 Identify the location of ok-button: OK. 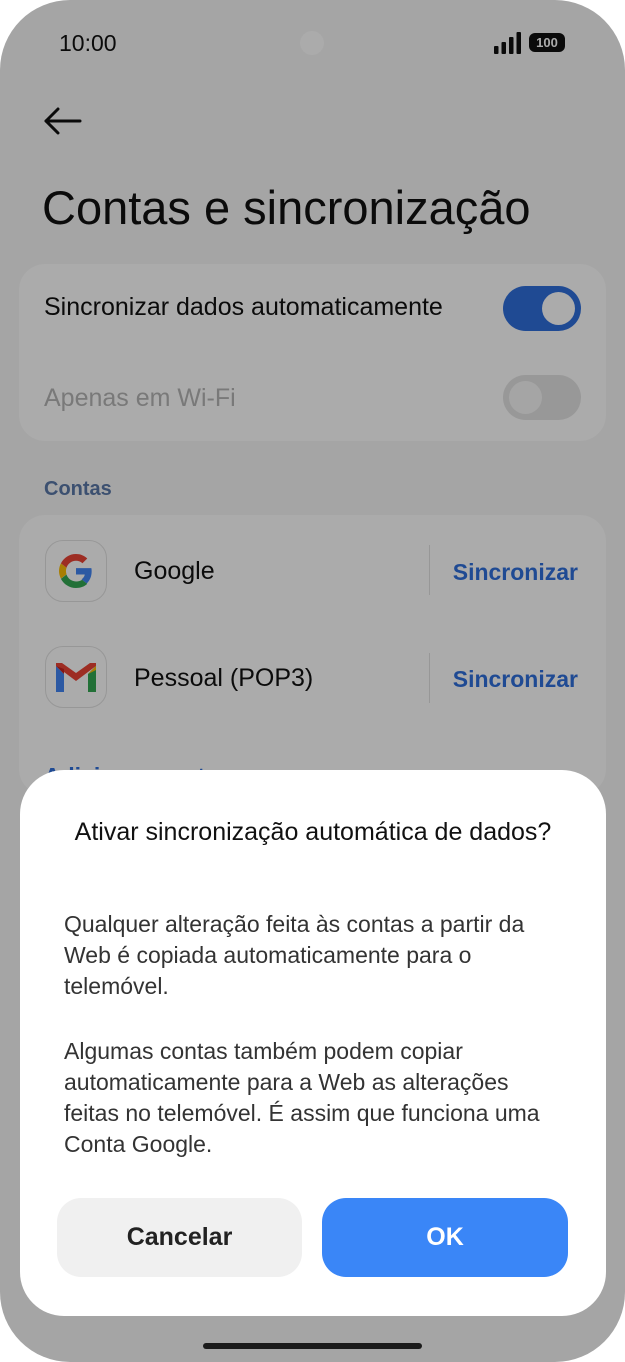
(445, 1237).